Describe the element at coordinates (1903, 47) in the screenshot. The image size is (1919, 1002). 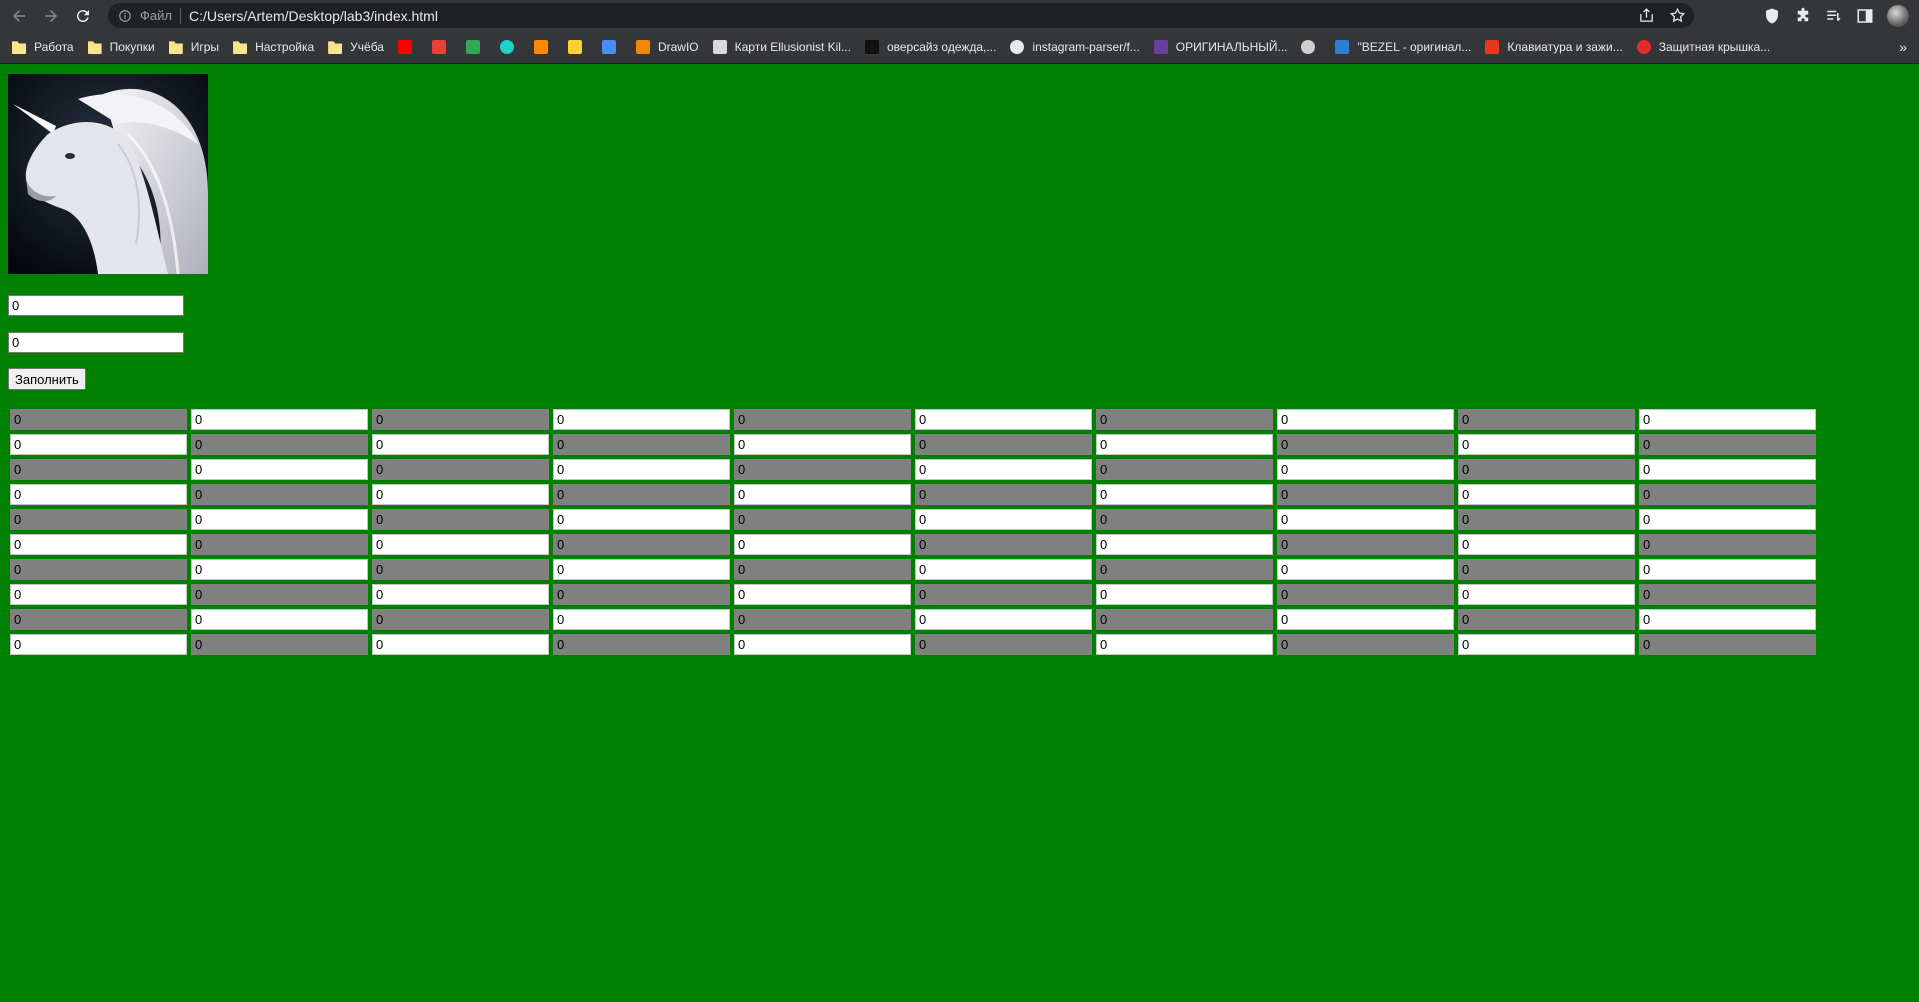
I see `bookmarks-overflow-button: »` at that location.